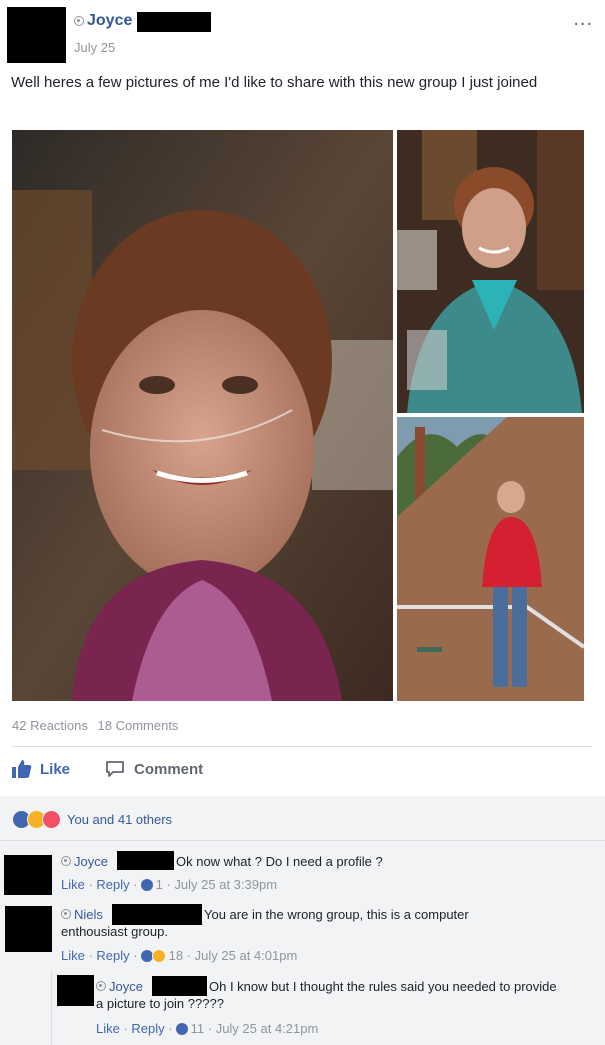  Describe the element at coordinates (75, 990) in the screenshot. I see `reply-avatar` at that location.